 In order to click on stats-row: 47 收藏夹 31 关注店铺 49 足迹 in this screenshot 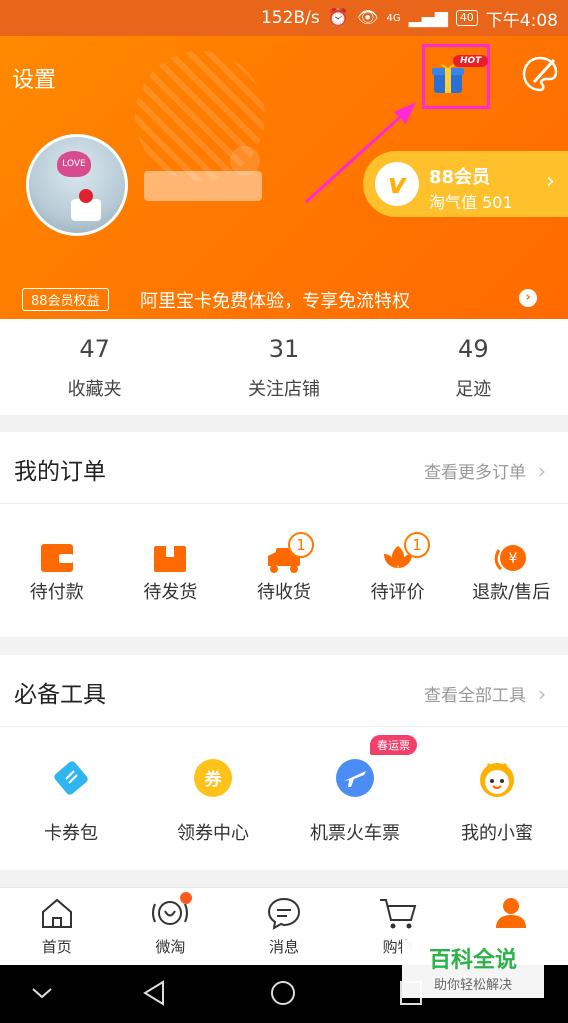, I will do `click(284, 367)`.